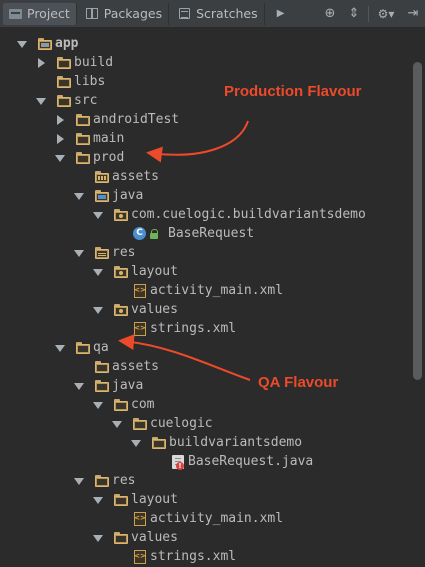  Describe the element at coordinates (354, 14) in the screenshot. I see `collapse-all-icon: ⇕` at that location.